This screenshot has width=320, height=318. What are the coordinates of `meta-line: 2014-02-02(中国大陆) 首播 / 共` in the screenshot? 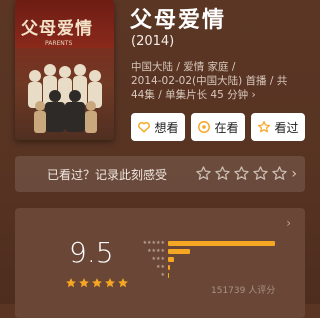 It's located at (209, 81).